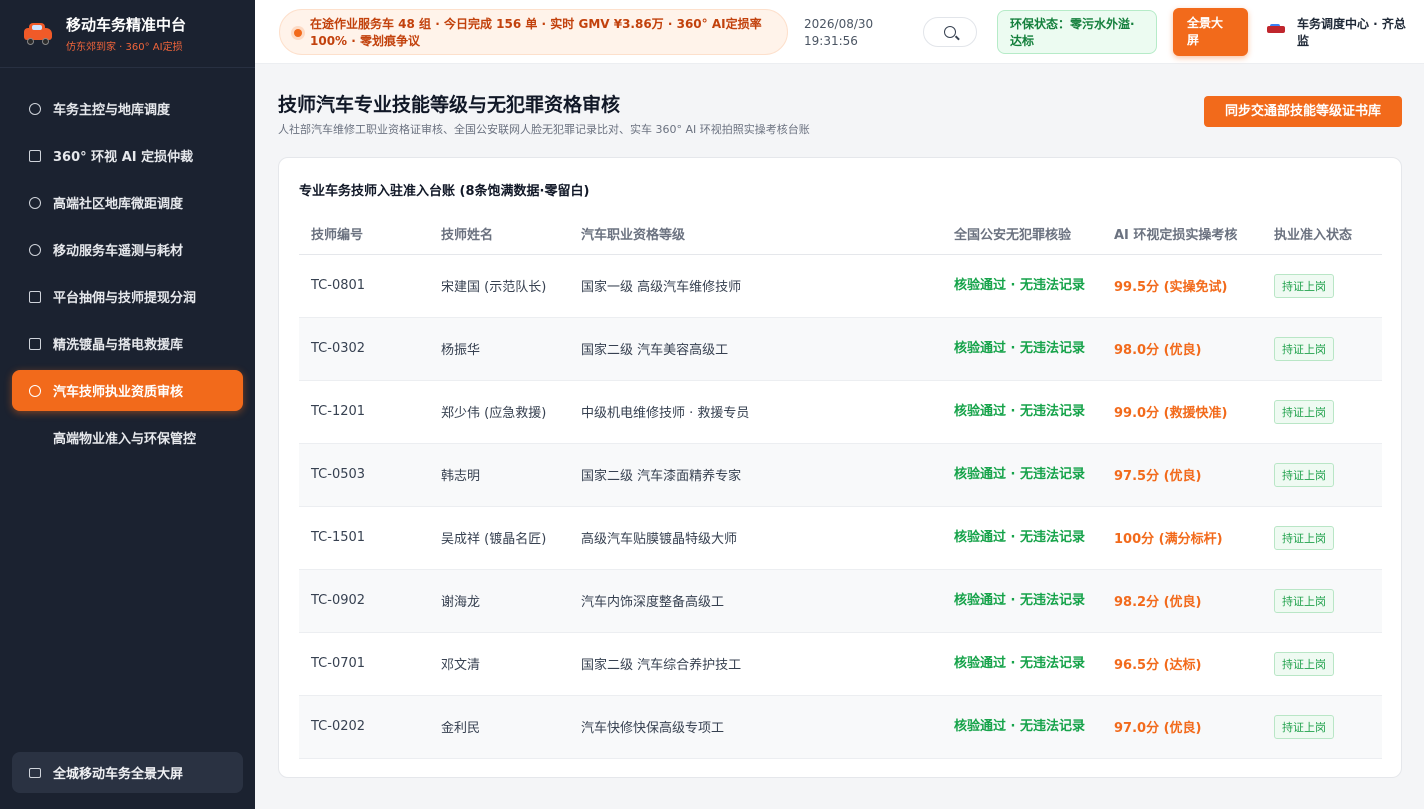  Describe the element at coordinates (364, 286) in the screenshot. I see `technician-id: TC-0801` at that location.